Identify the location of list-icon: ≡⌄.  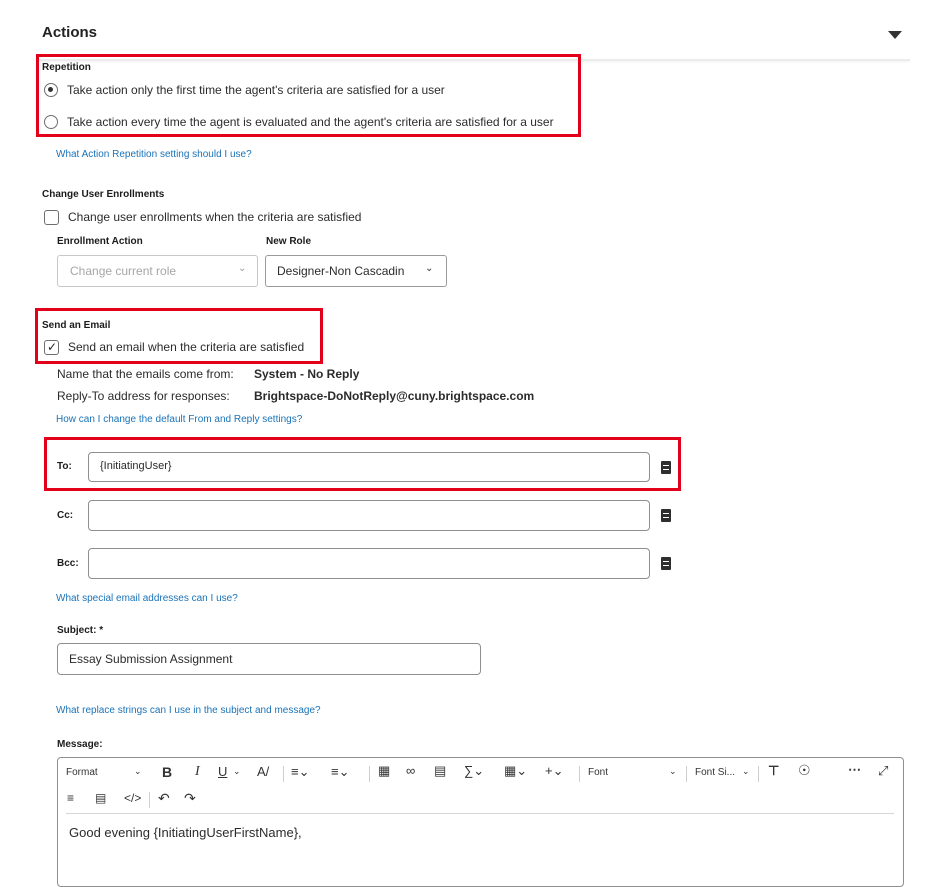
(340, 772).